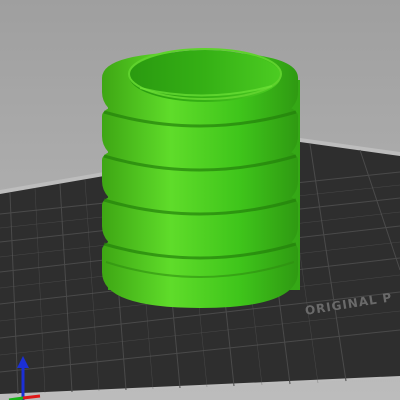 The width and height of the screenshot is (400, 400). What do you see at coordinates (205, 76) in the screenshot?
I see `model-top-opening` at bounding box center [205, 76].